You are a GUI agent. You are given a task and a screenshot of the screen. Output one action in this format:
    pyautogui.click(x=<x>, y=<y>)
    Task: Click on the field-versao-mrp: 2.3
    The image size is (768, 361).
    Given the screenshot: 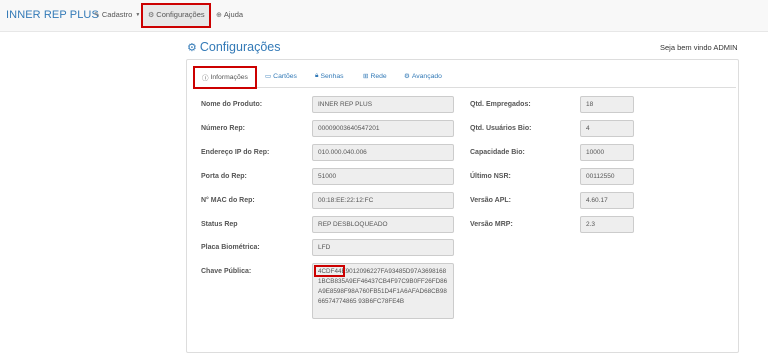 What is the action you would take?
    pyautogui.click(x=607, y=224)
    